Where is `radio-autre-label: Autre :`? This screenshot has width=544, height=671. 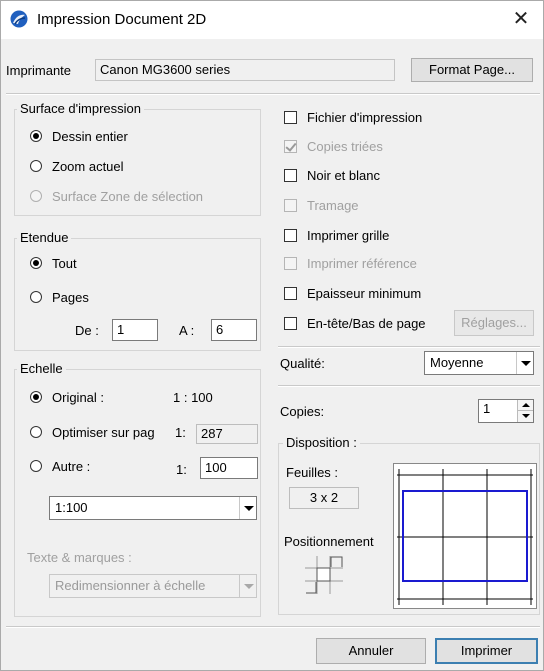 radio-autre-label: Autre : is located at coordinates (71, 466).